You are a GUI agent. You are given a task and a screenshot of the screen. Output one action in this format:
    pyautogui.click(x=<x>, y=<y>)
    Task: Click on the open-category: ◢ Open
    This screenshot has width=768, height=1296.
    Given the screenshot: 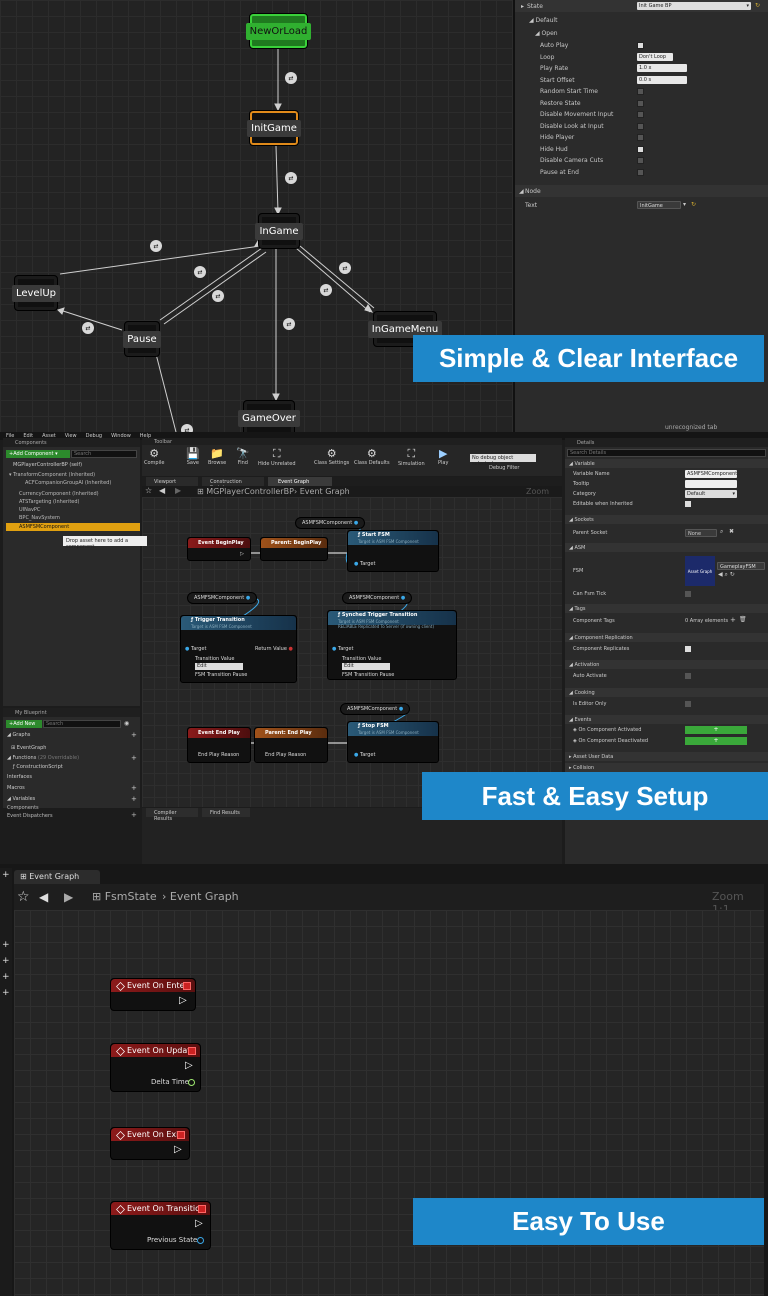 What is the action you would take?
    pyautogui.click(x=546, y=33)
    